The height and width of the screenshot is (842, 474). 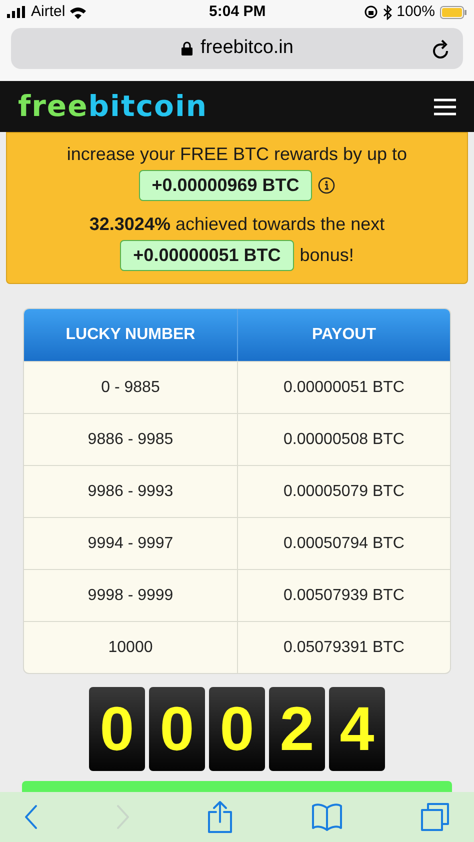 I want to click on bonus-amount: +0.00000051 BTC, so click(x=207, y=255).